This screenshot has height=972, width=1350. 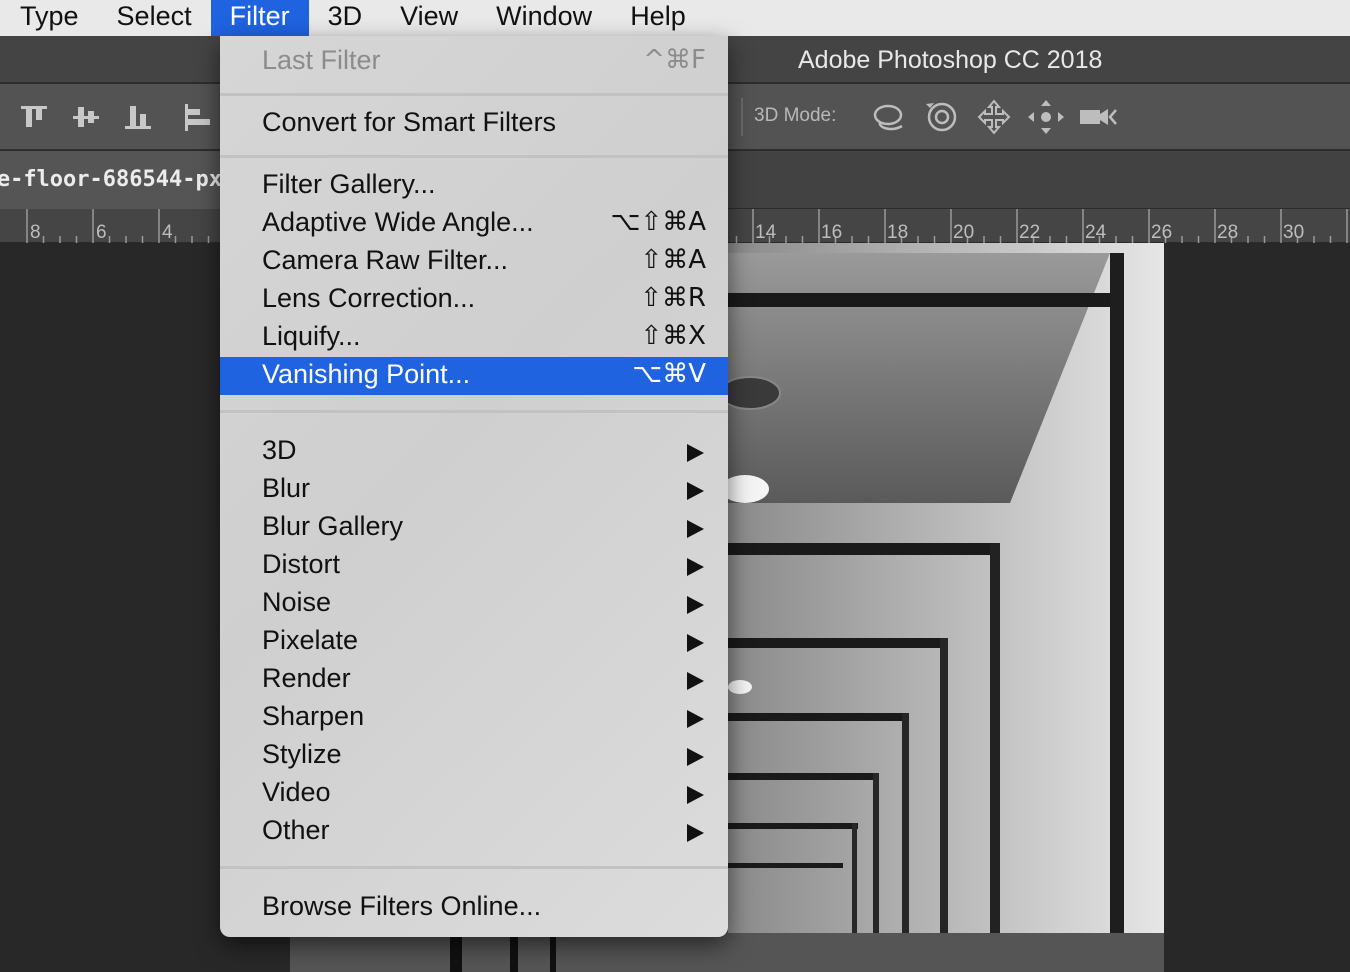 What do you see at coordinates (1161, 232) in the screenshot?
I see `ruler-label: 26` at bounding box center [1161, 232].